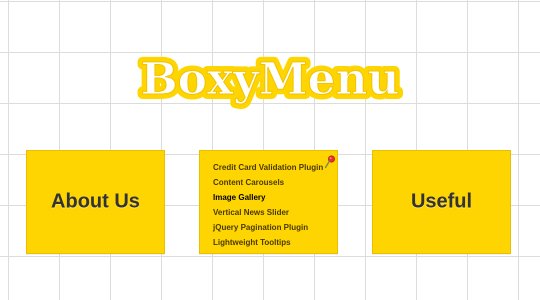 Image resolution: width=540 pixels, height=300 pixels. Describe the element at coordinates (268, 227) in the screenshot. I see `menu-item-jquery-pagination: jQuery Pagination Plugin` at that location.